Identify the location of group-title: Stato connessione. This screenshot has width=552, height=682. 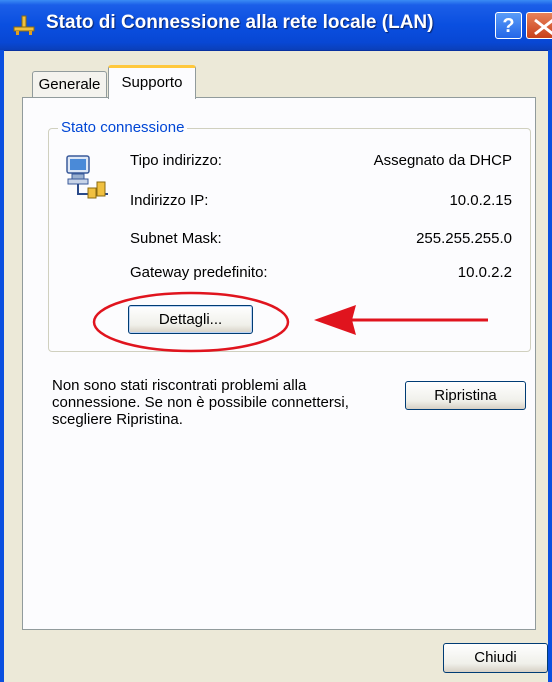
(123, 127).